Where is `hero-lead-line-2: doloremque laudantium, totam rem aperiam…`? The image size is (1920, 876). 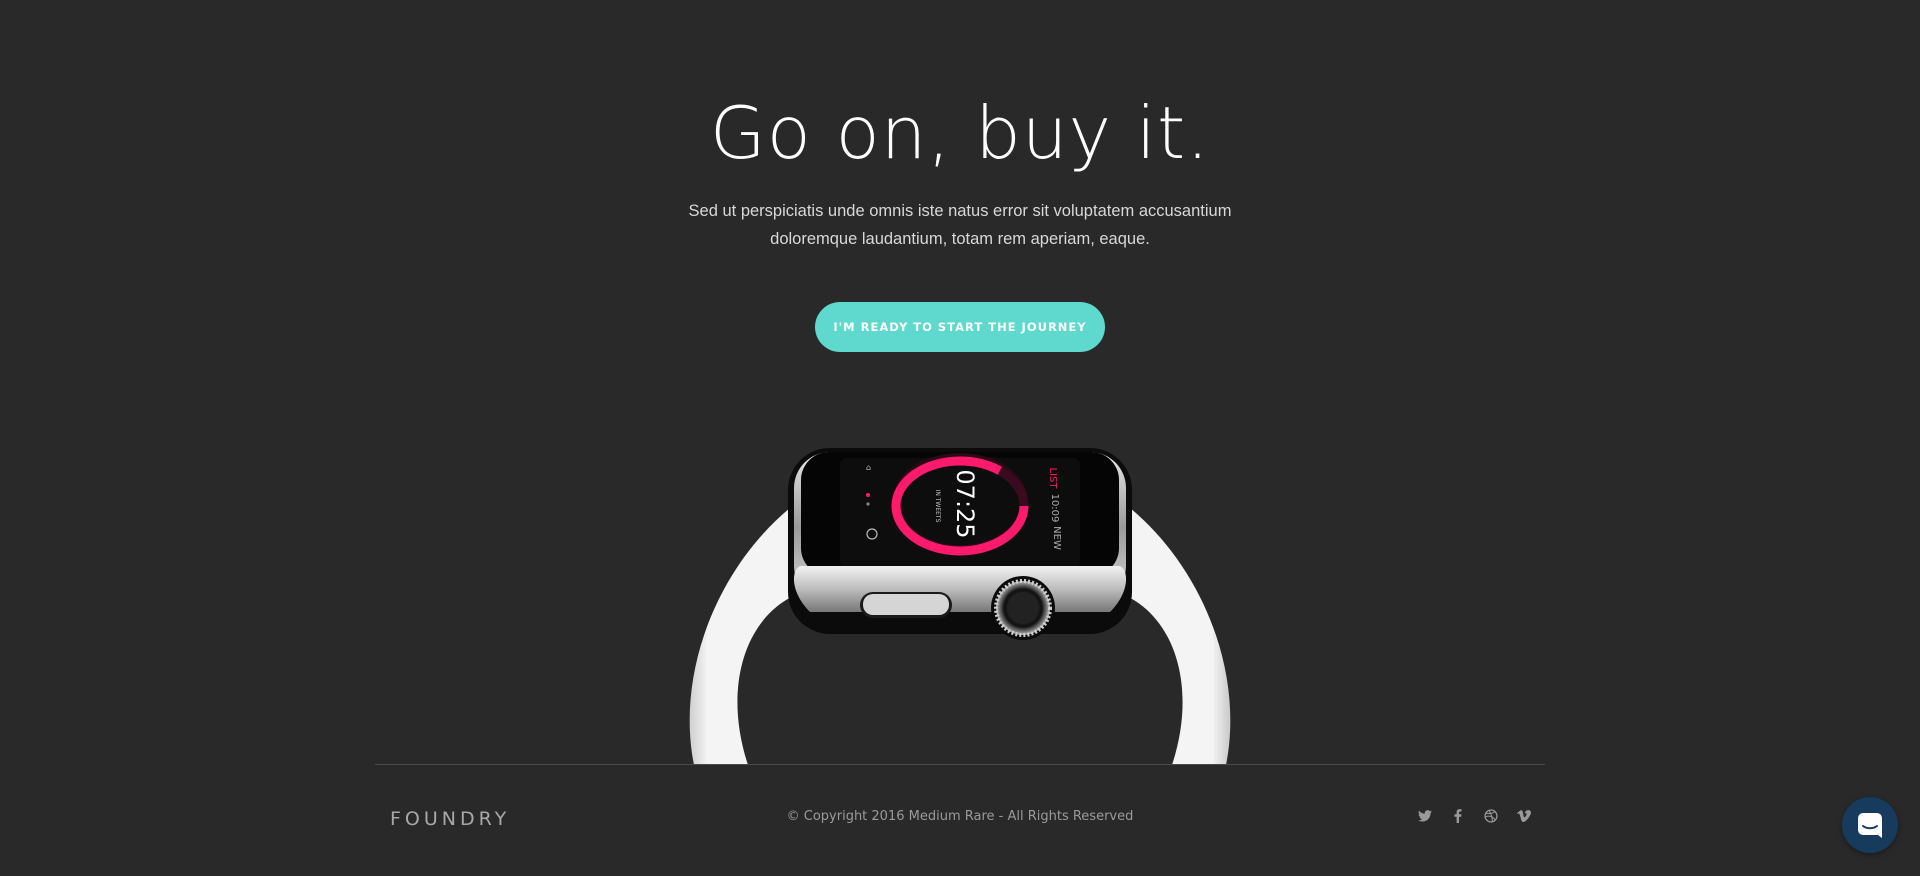 hero-lead-line-2: doloremque laudantium, totam rem aperiam… is located at coordinates (960, 239).